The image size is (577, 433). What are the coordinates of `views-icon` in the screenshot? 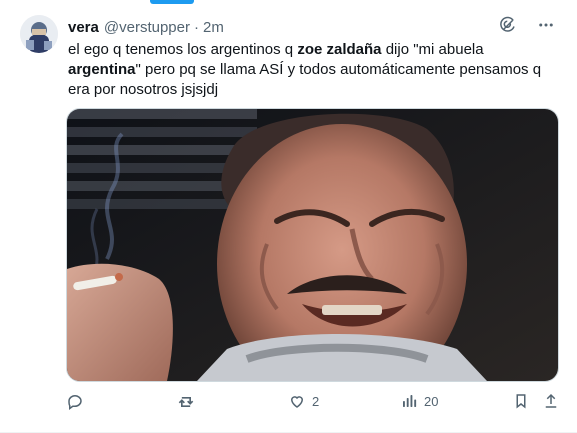 It's located at (410, 401).